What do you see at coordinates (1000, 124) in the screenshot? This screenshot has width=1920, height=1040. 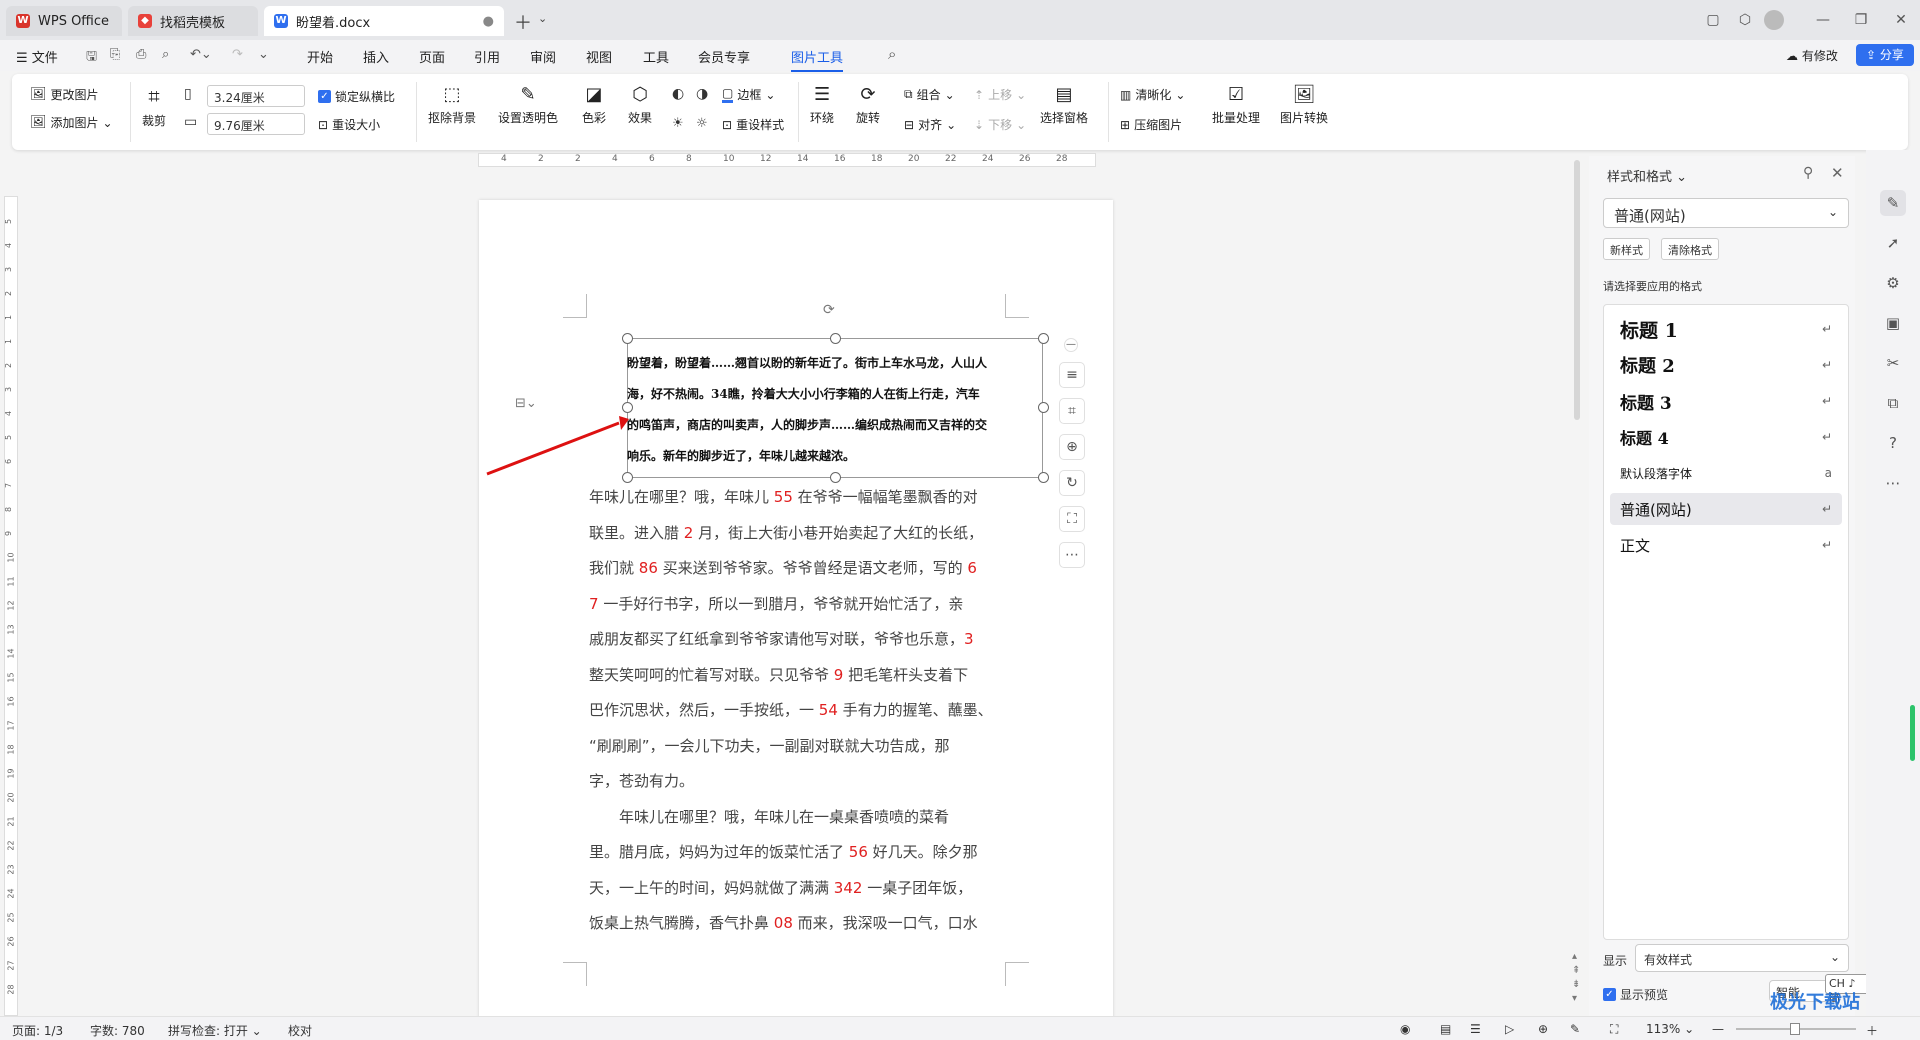 I see `move-down-button: ⇣ 下移 ⌄` at bounding box center [1000, 124].